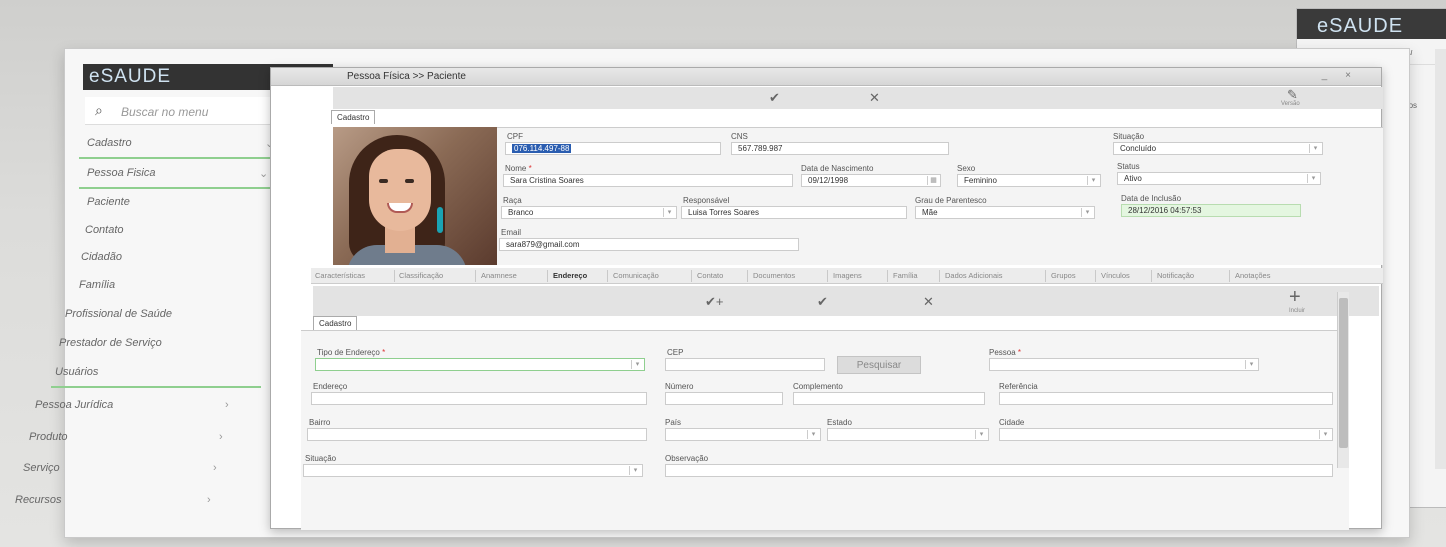  What do you see at coordinates (999, 470) in the screenshot?
I see `observacao-field` at bounding box center [999, 470].